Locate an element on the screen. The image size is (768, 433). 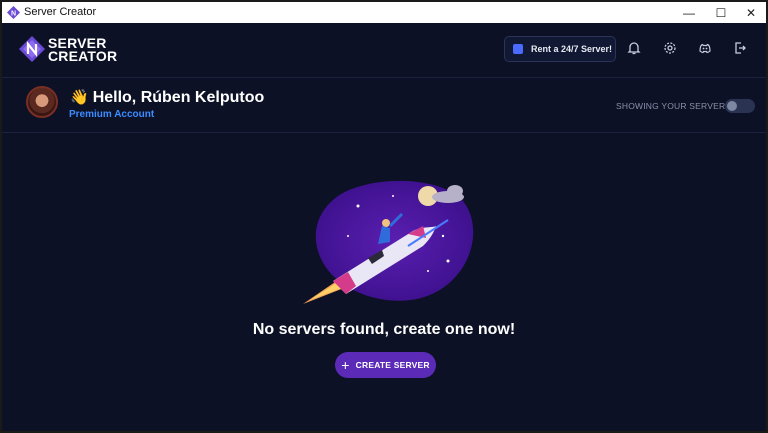
rent-server-label: Rent a 24/7 Server! is located at coordinates (572, 49).